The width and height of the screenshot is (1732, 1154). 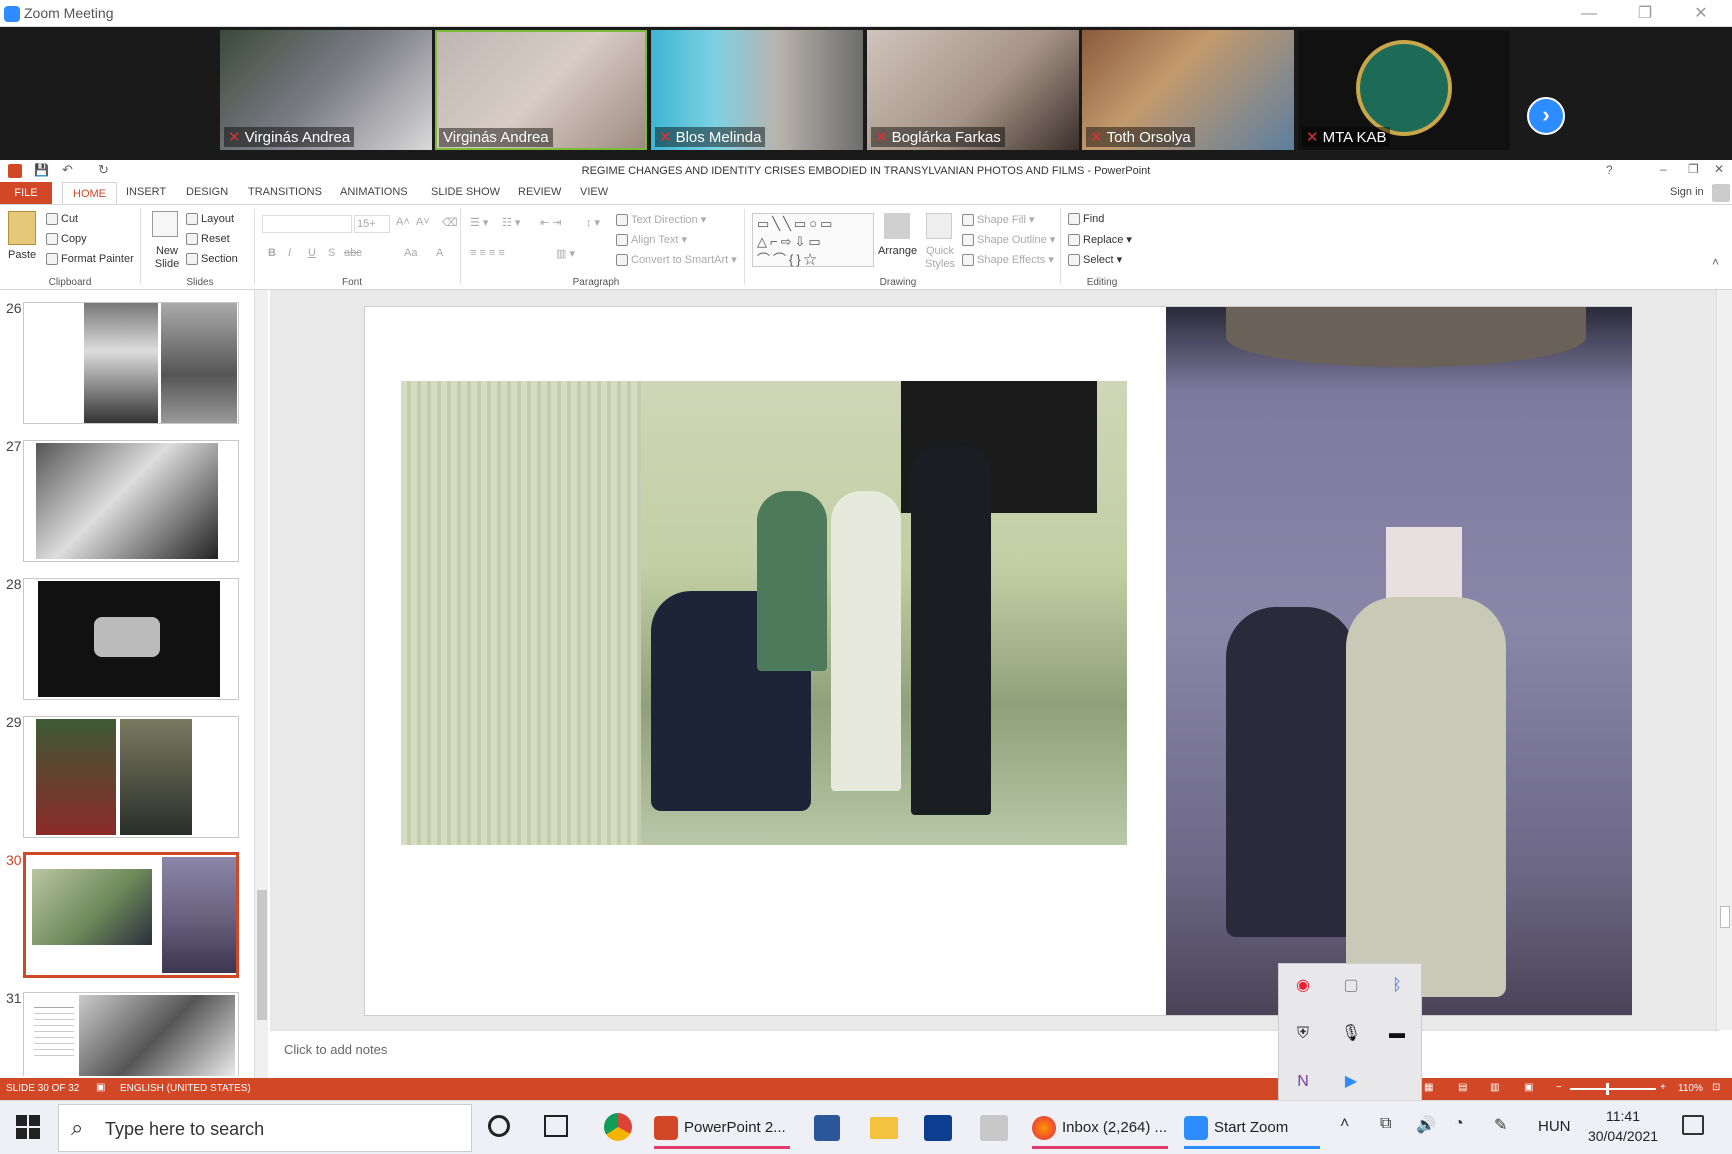 What do you see at coordinates (1428, 1087) in the screenshot?
I see `view-normal-icon: ▦` at bounding box center [1428, 1087].